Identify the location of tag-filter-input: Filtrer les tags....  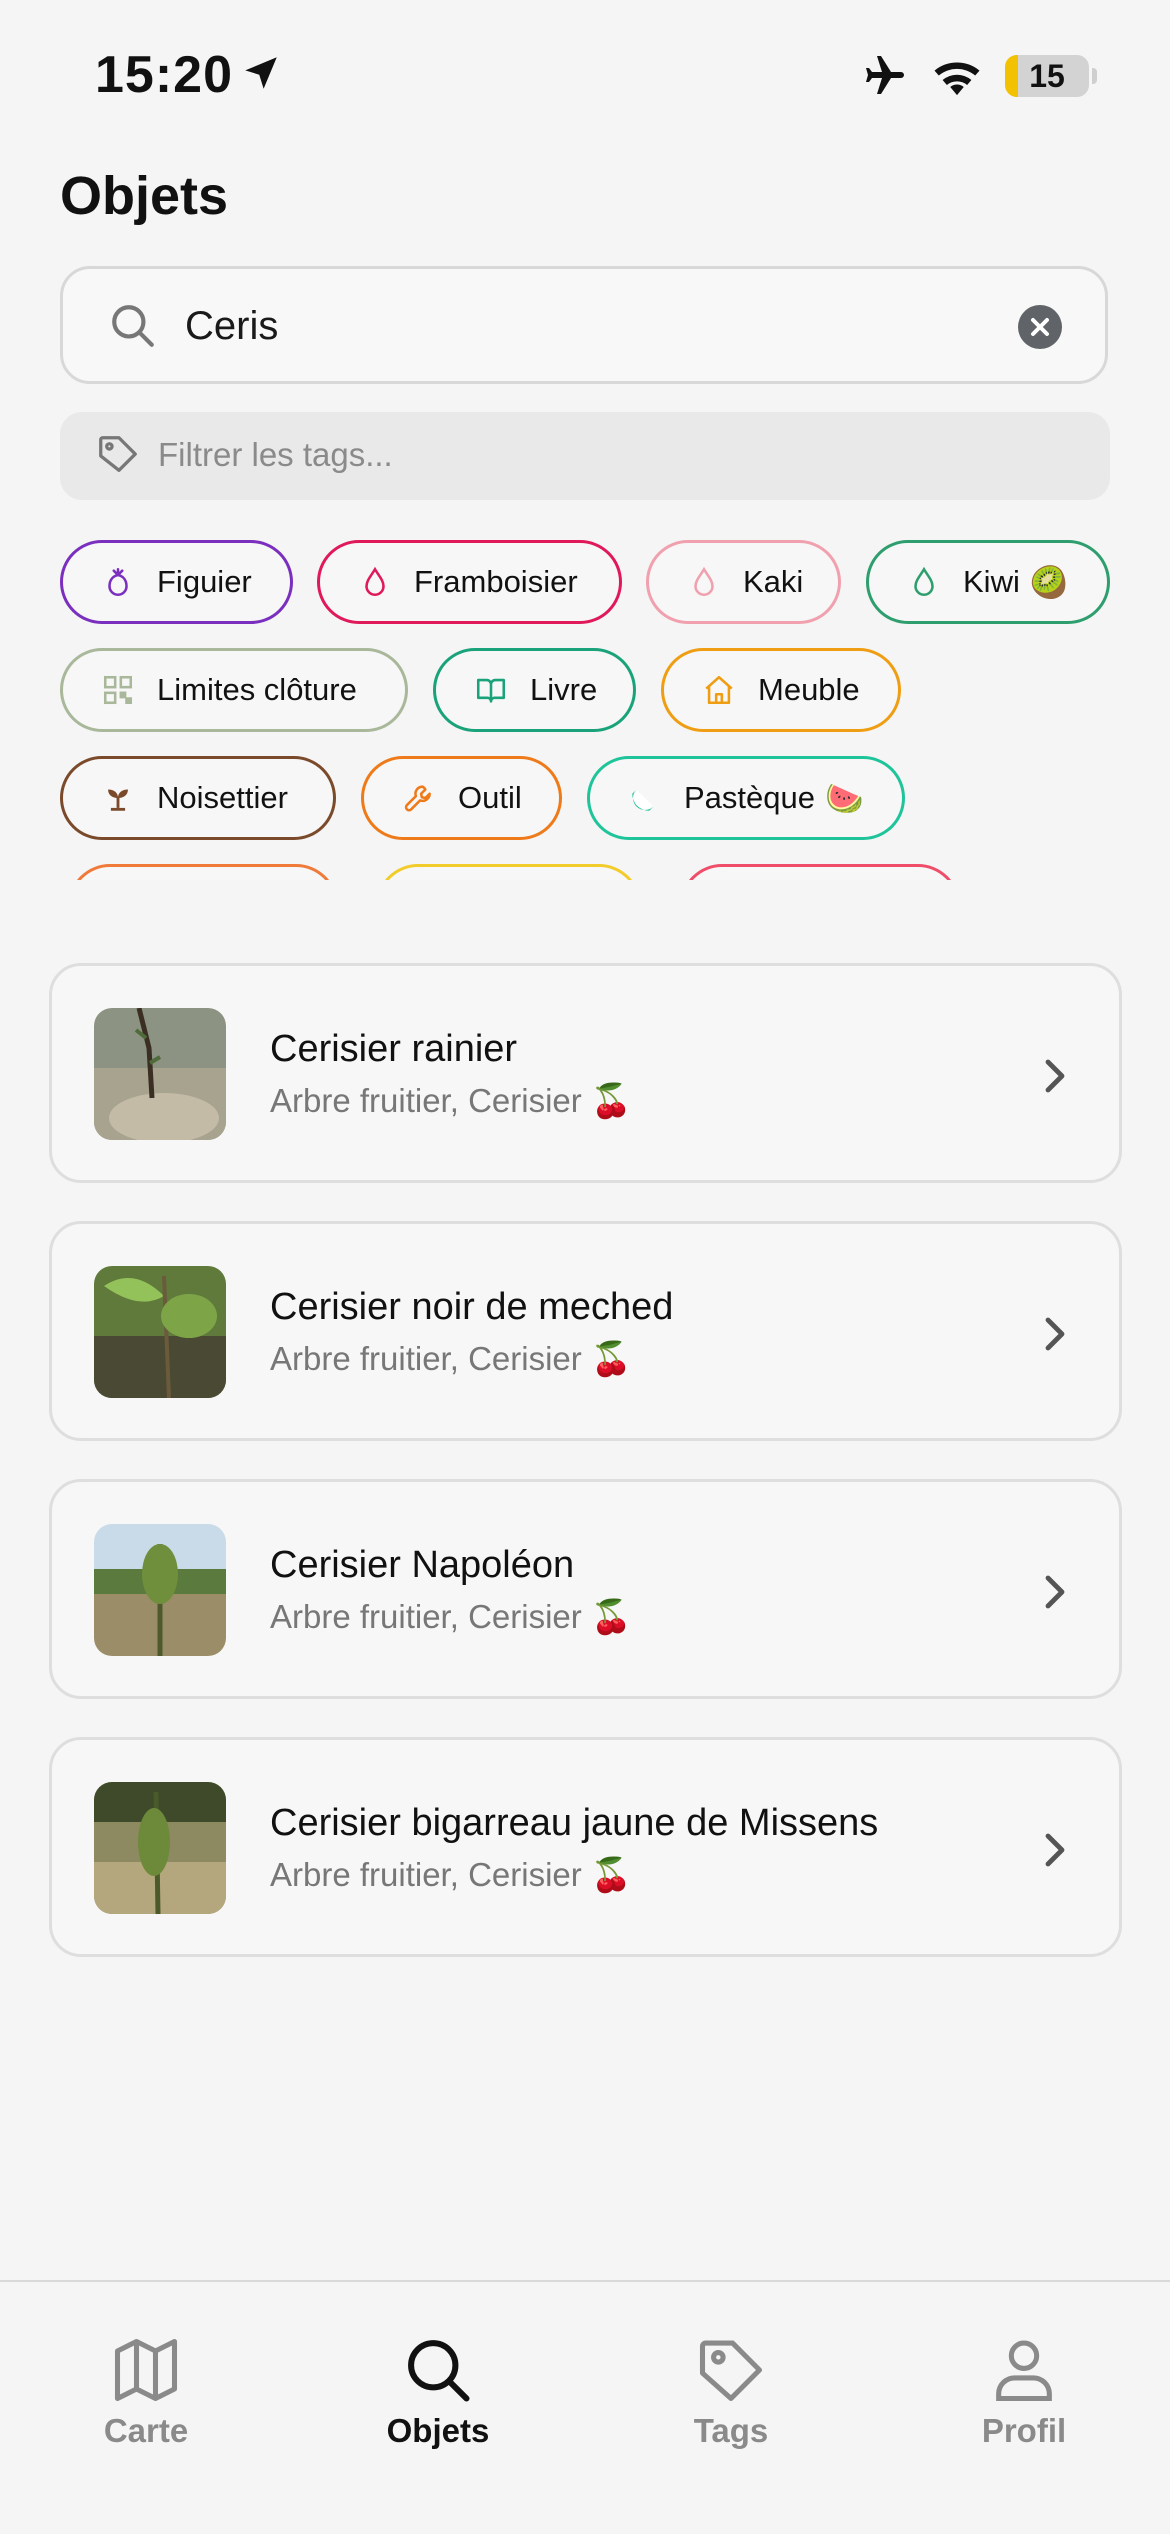
(585, 456).